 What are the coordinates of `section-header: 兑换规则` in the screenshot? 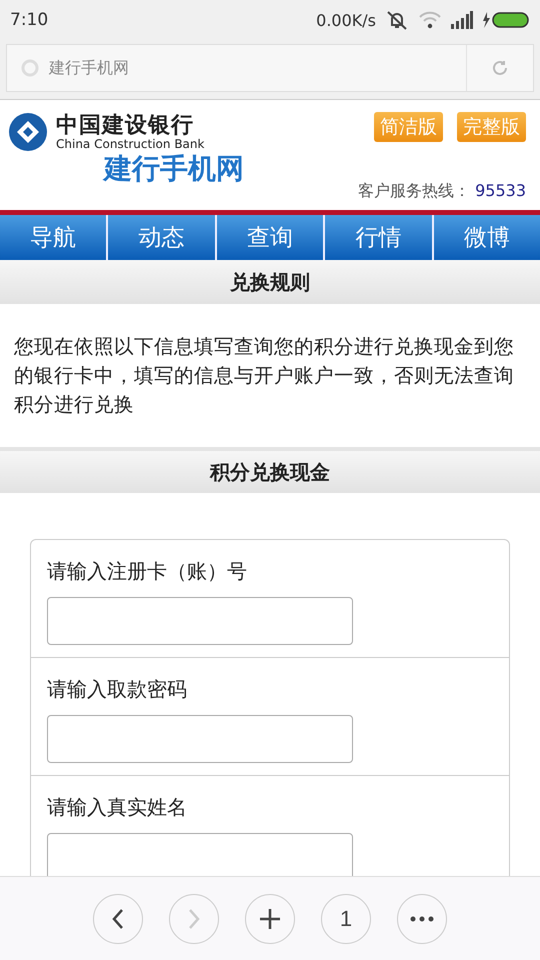 It's located at (270, 282).